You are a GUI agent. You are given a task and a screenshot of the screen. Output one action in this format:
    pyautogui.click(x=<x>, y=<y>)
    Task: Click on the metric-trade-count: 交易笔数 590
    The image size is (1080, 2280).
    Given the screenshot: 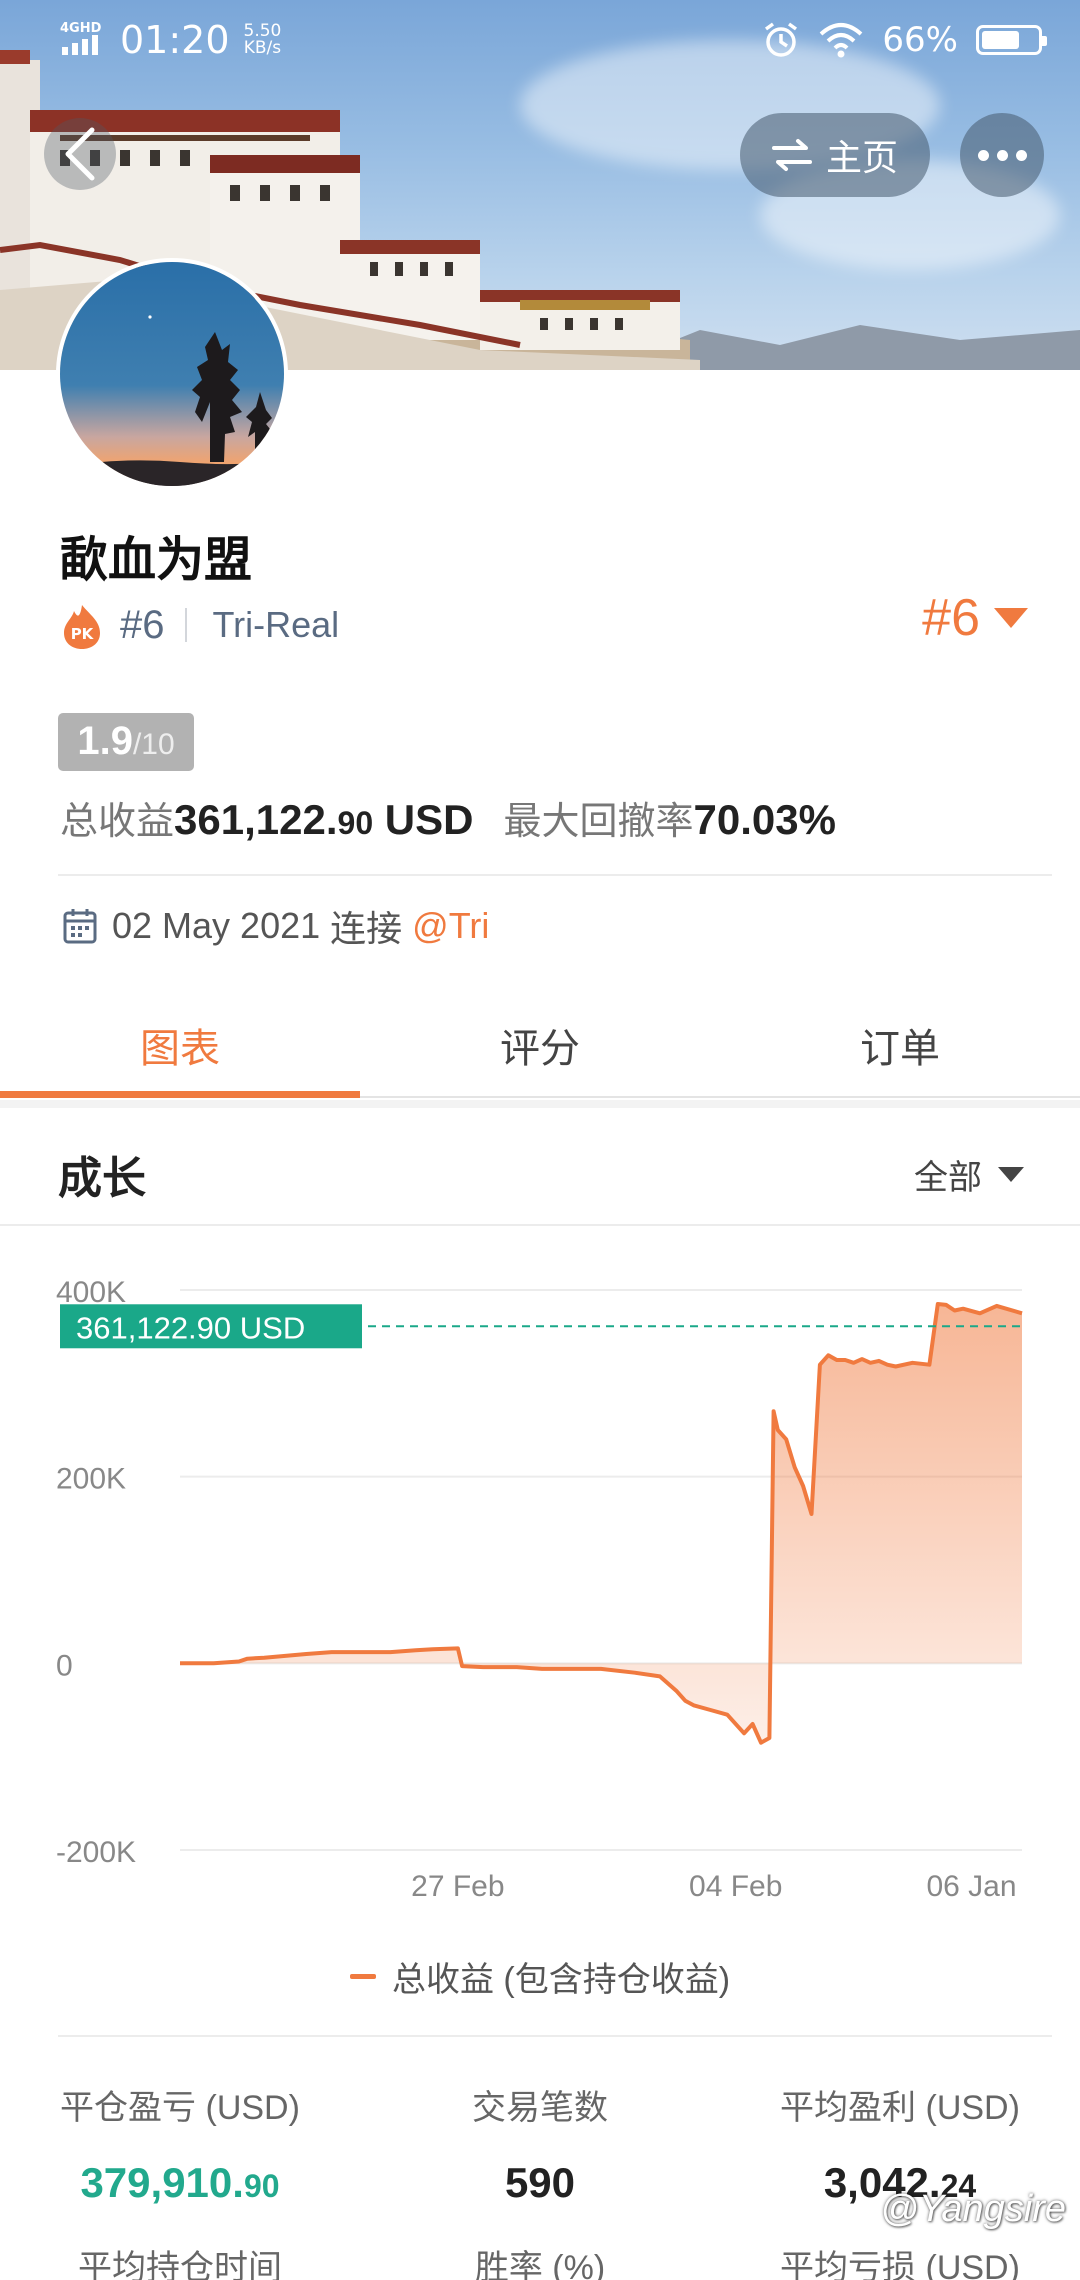 What is the action you would take?
    pyautogui.click(x=540, y=2143)
    